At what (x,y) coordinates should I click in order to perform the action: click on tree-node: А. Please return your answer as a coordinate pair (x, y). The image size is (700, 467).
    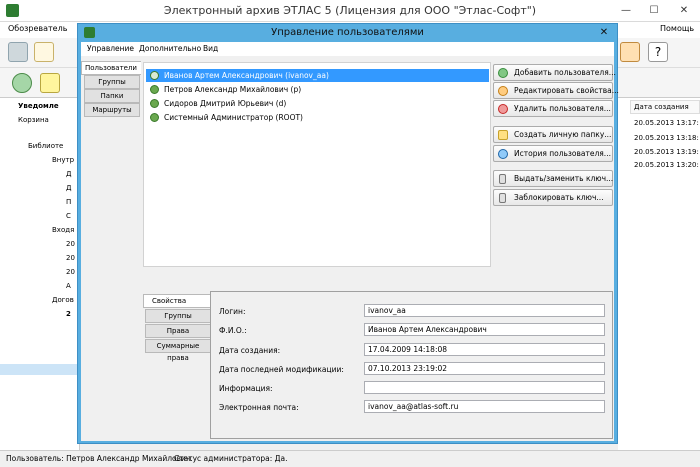
    Looking at the image, I should click on (68, 286).